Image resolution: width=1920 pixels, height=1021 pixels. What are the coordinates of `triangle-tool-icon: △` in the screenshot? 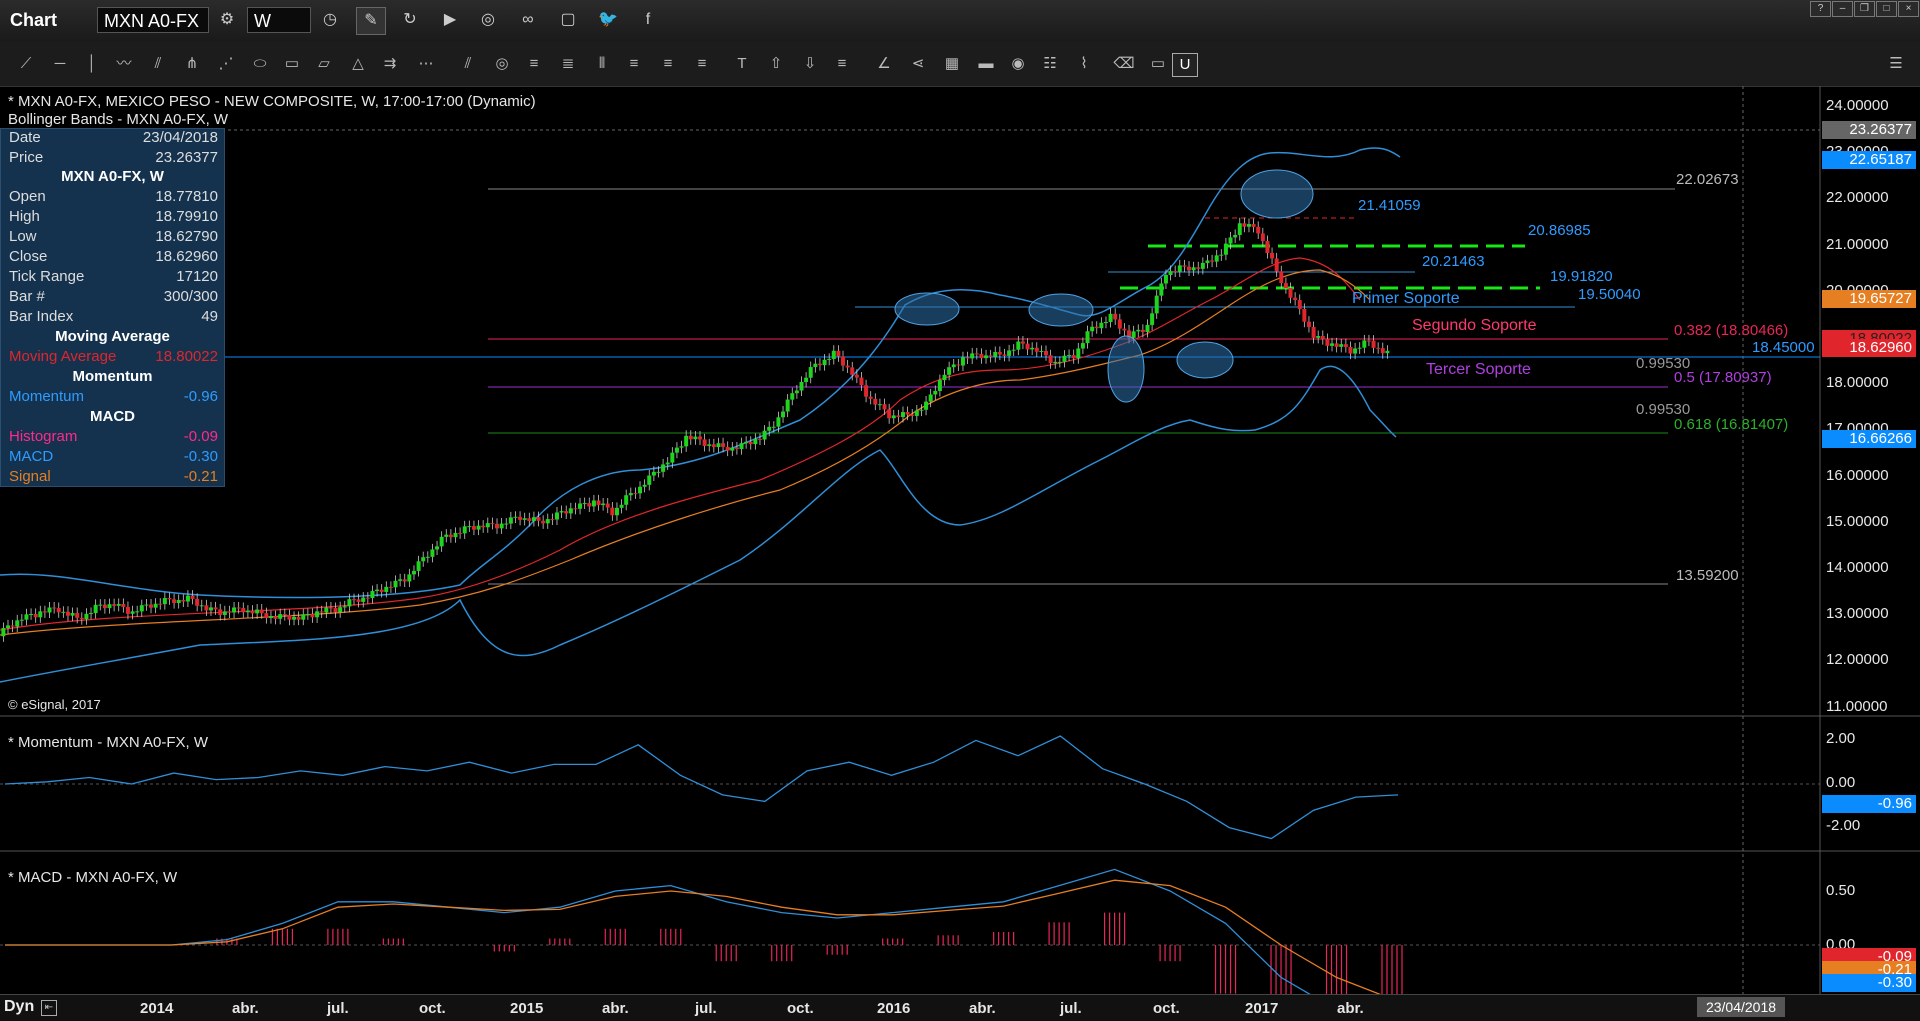 It's located at (358, 64).